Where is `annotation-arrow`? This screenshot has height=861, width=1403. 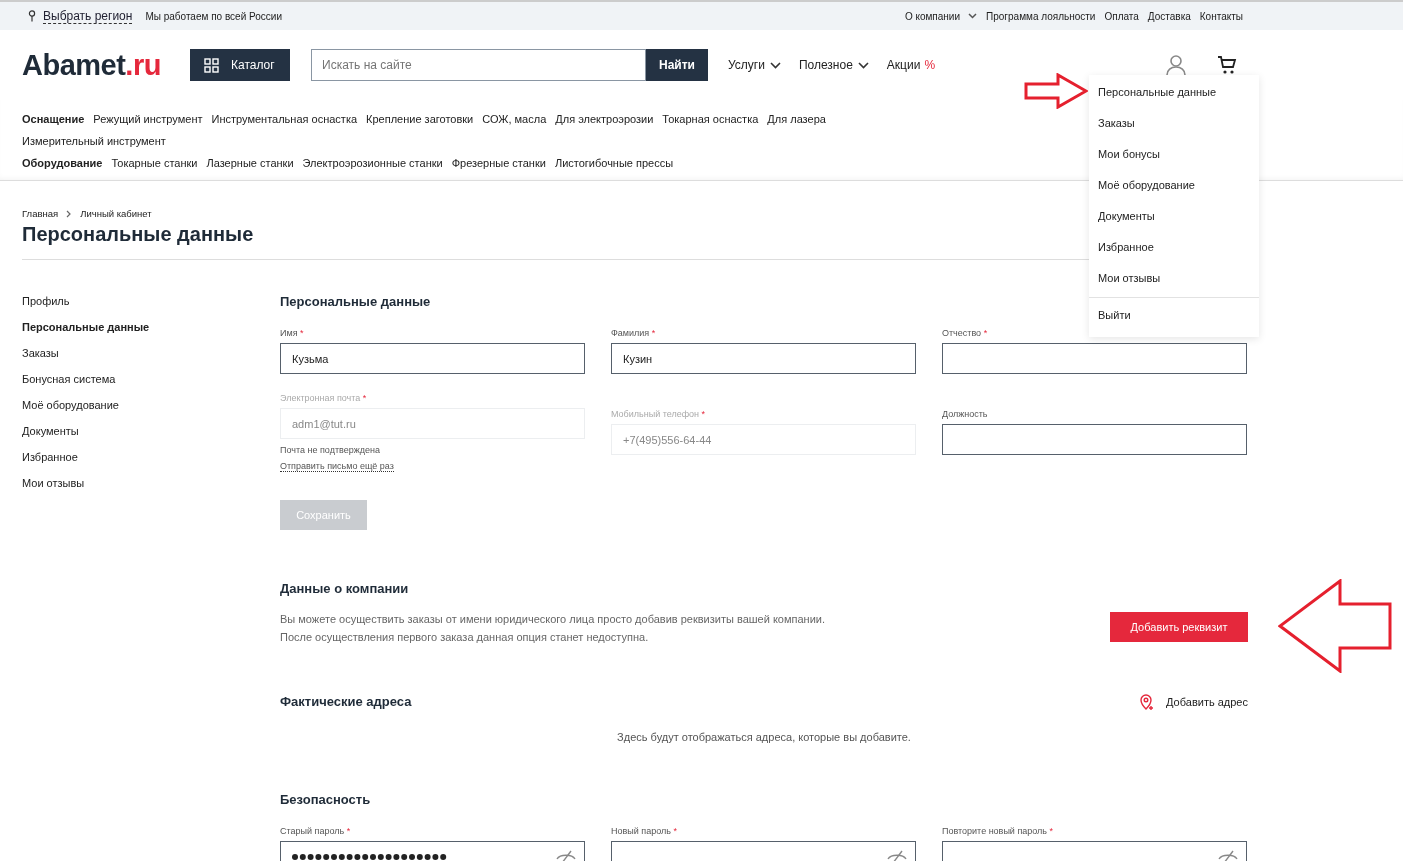 annotation-arrow is located at coordinates (1056, 91).